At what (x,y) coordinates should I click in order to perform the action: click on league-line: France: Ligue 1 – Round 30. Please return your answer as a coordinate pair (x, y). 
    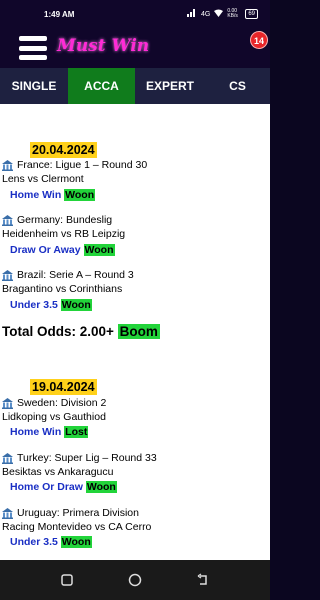
    Looking at the image, I should click on (74, 165).